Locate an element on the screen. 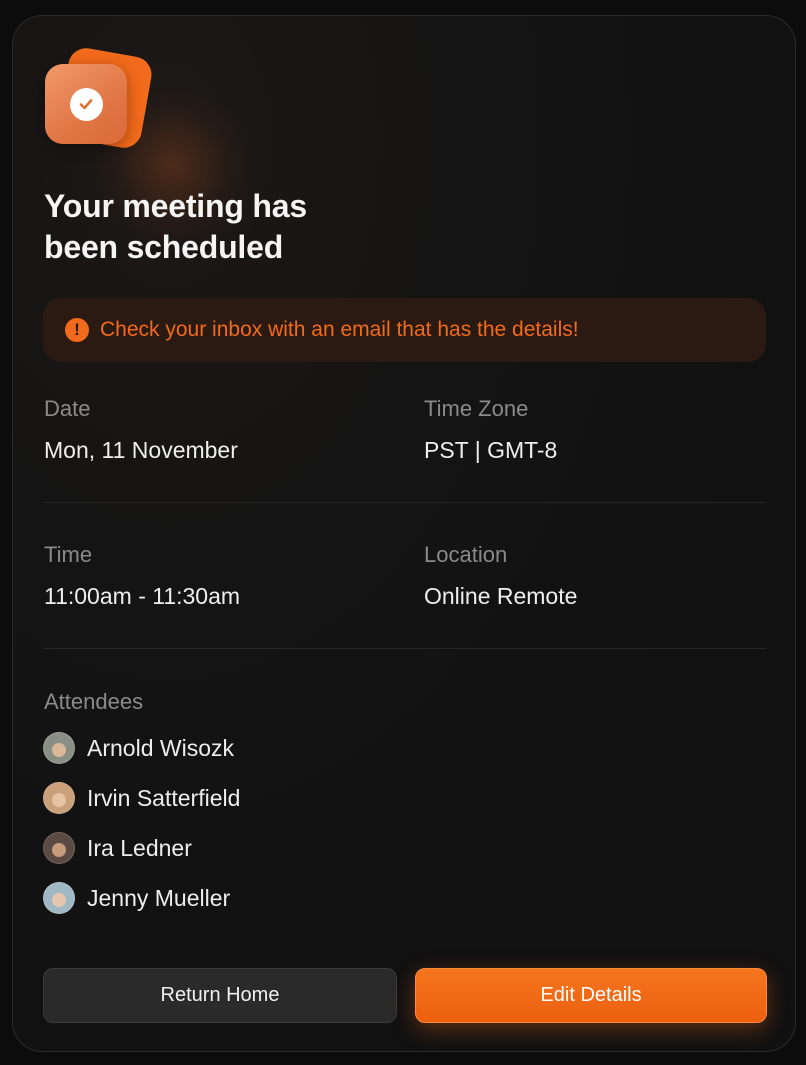  return-home-button: Return Home is located at coordinates (220, 995).